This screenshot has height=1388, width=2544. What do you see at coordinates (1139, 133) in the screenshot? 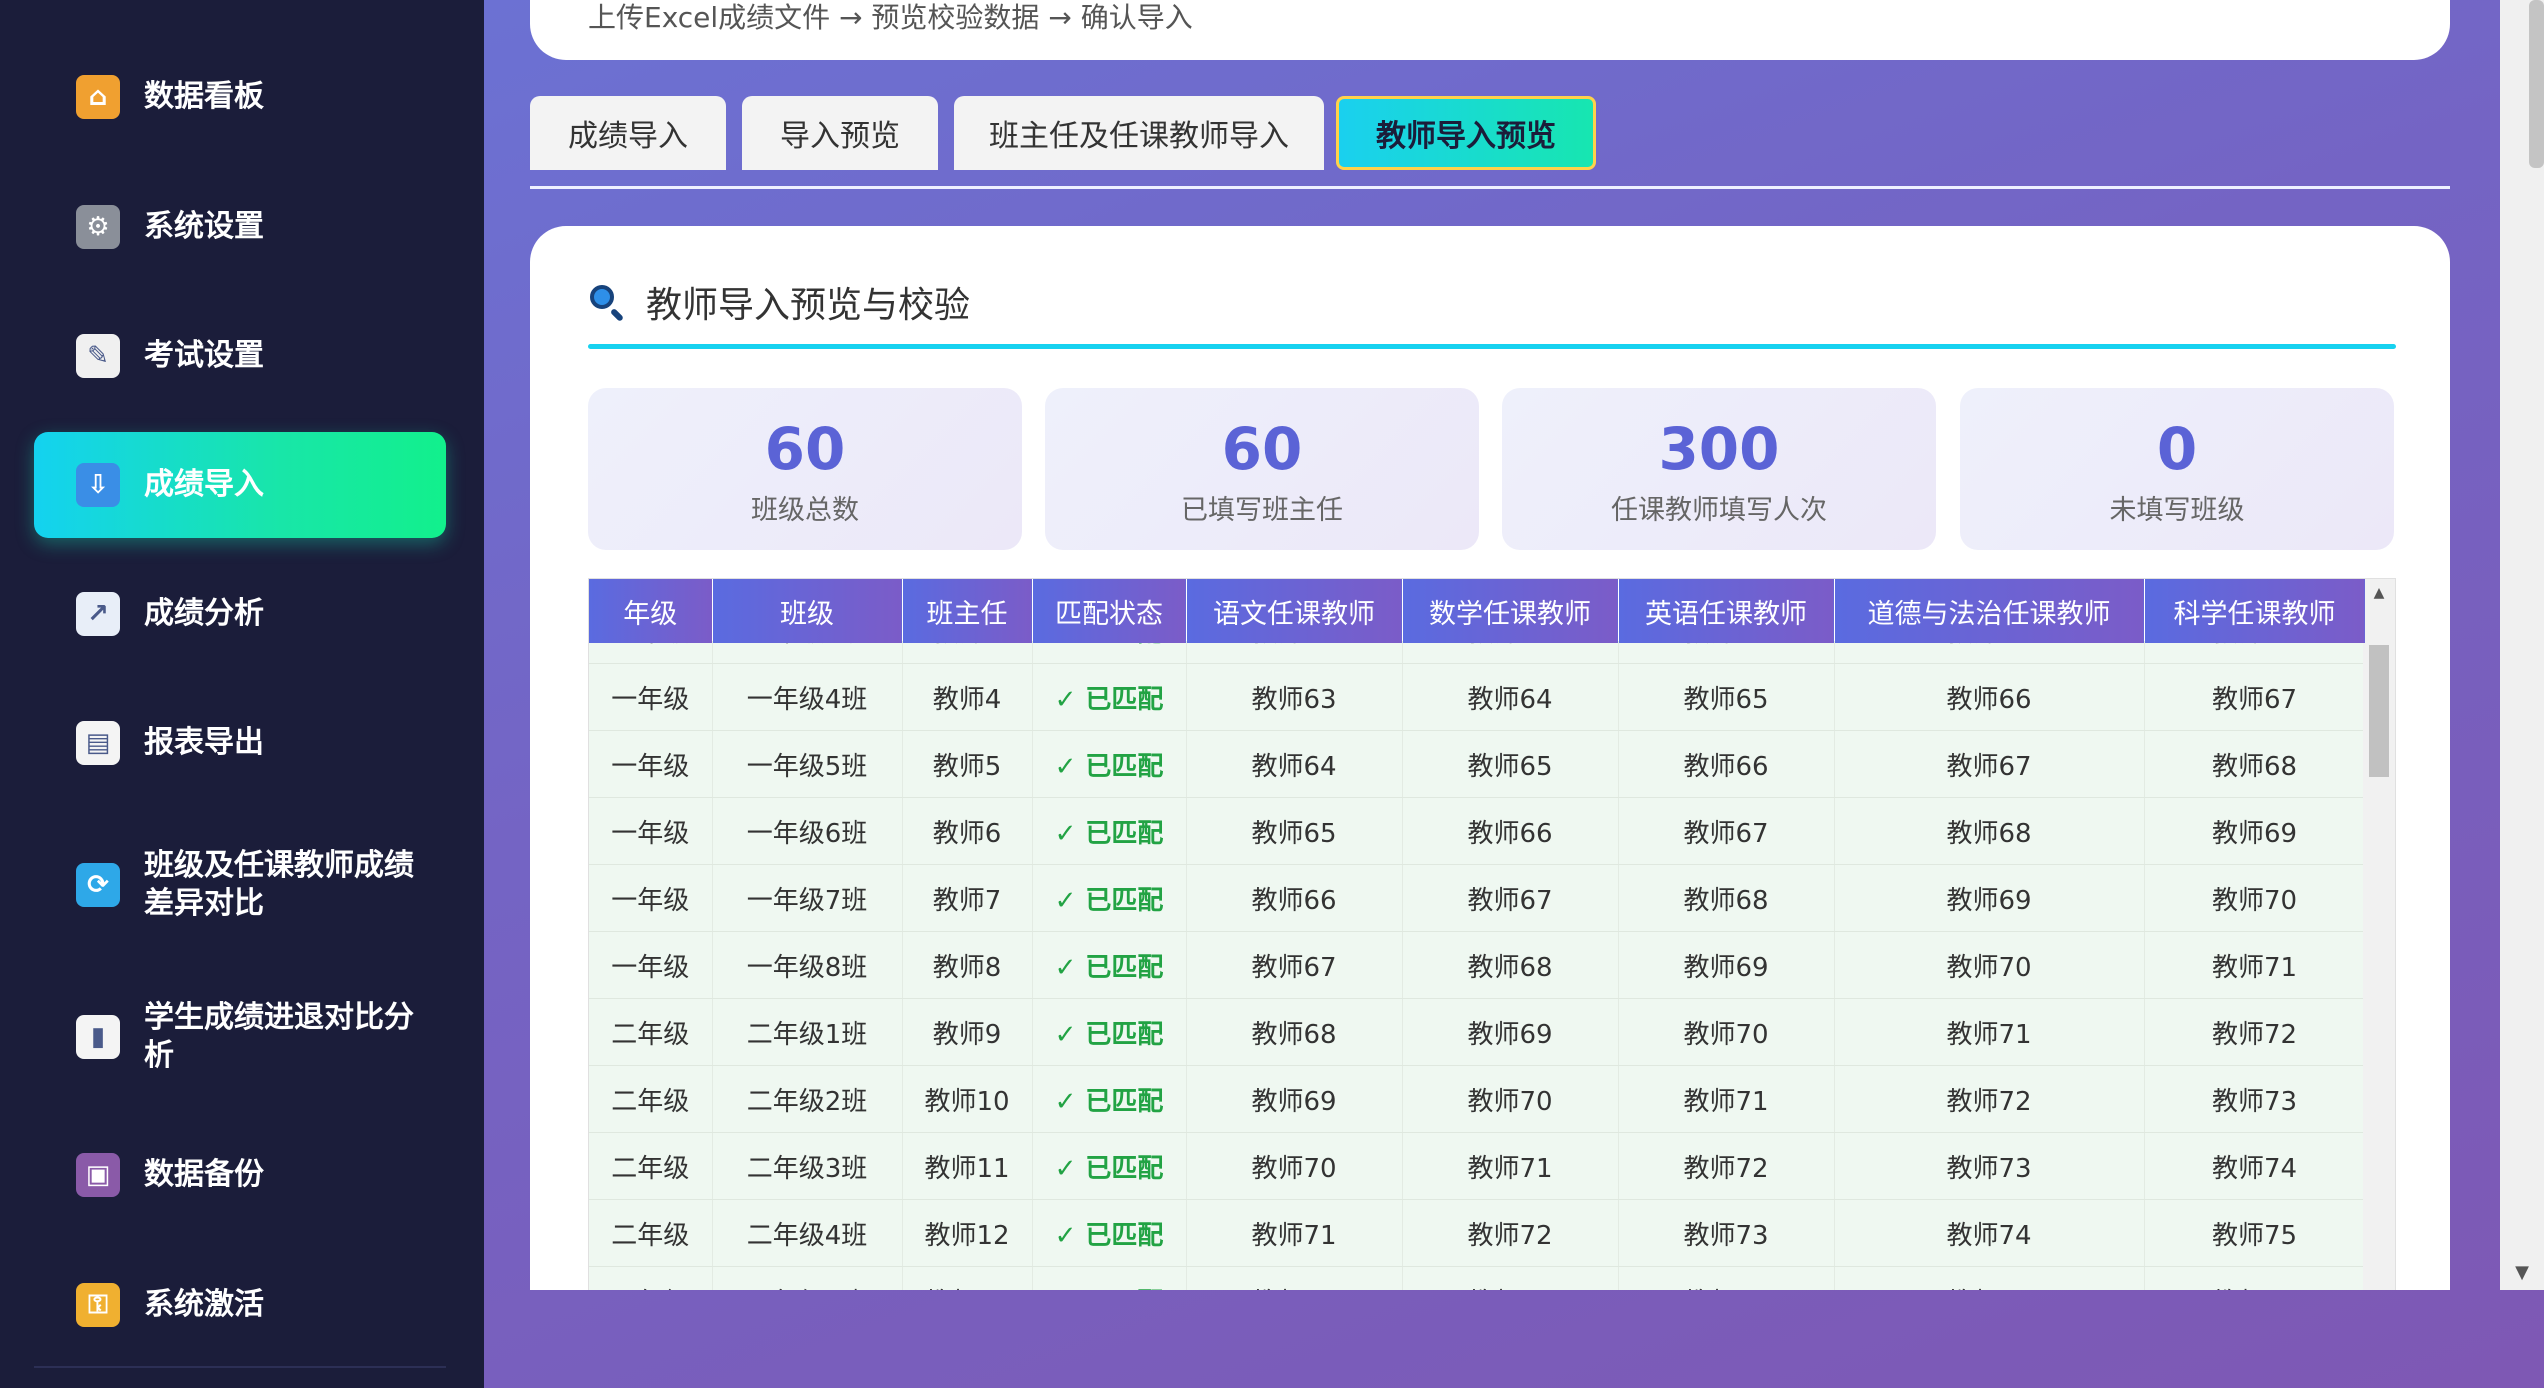
I see `tab-teacher-import: 班主任及任课教师导入` at bounding box center [1139, 133].